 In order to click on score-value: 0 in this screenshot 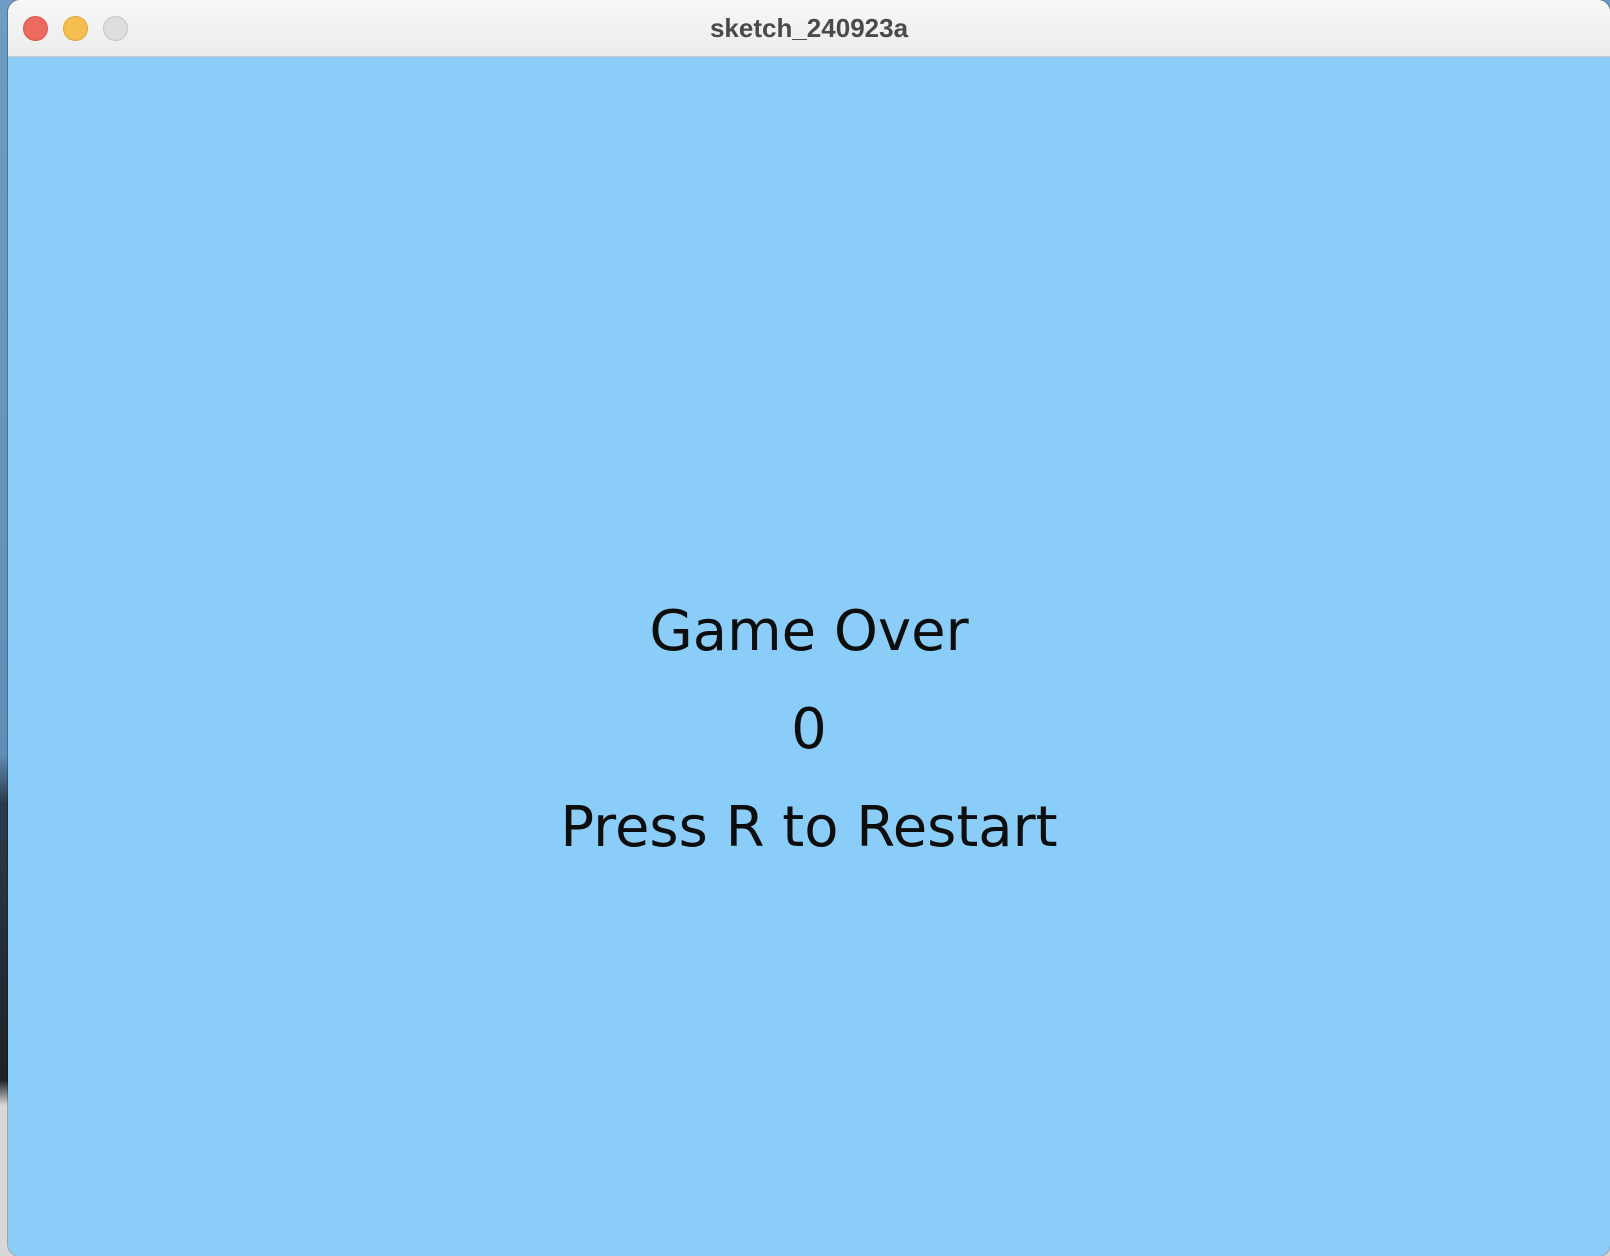, I will do `click(809, 729)`.